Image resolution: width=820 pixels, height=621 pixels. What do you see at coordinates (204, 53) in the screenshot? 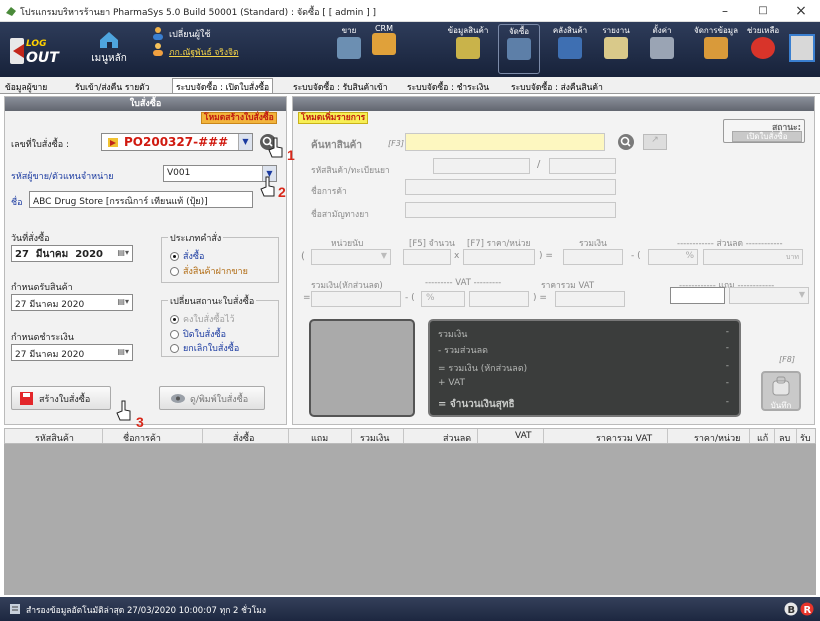
I see `current-user-name: ภก.ณัฐพันธ์ จริงจิต` at bounding box center [204, 53].